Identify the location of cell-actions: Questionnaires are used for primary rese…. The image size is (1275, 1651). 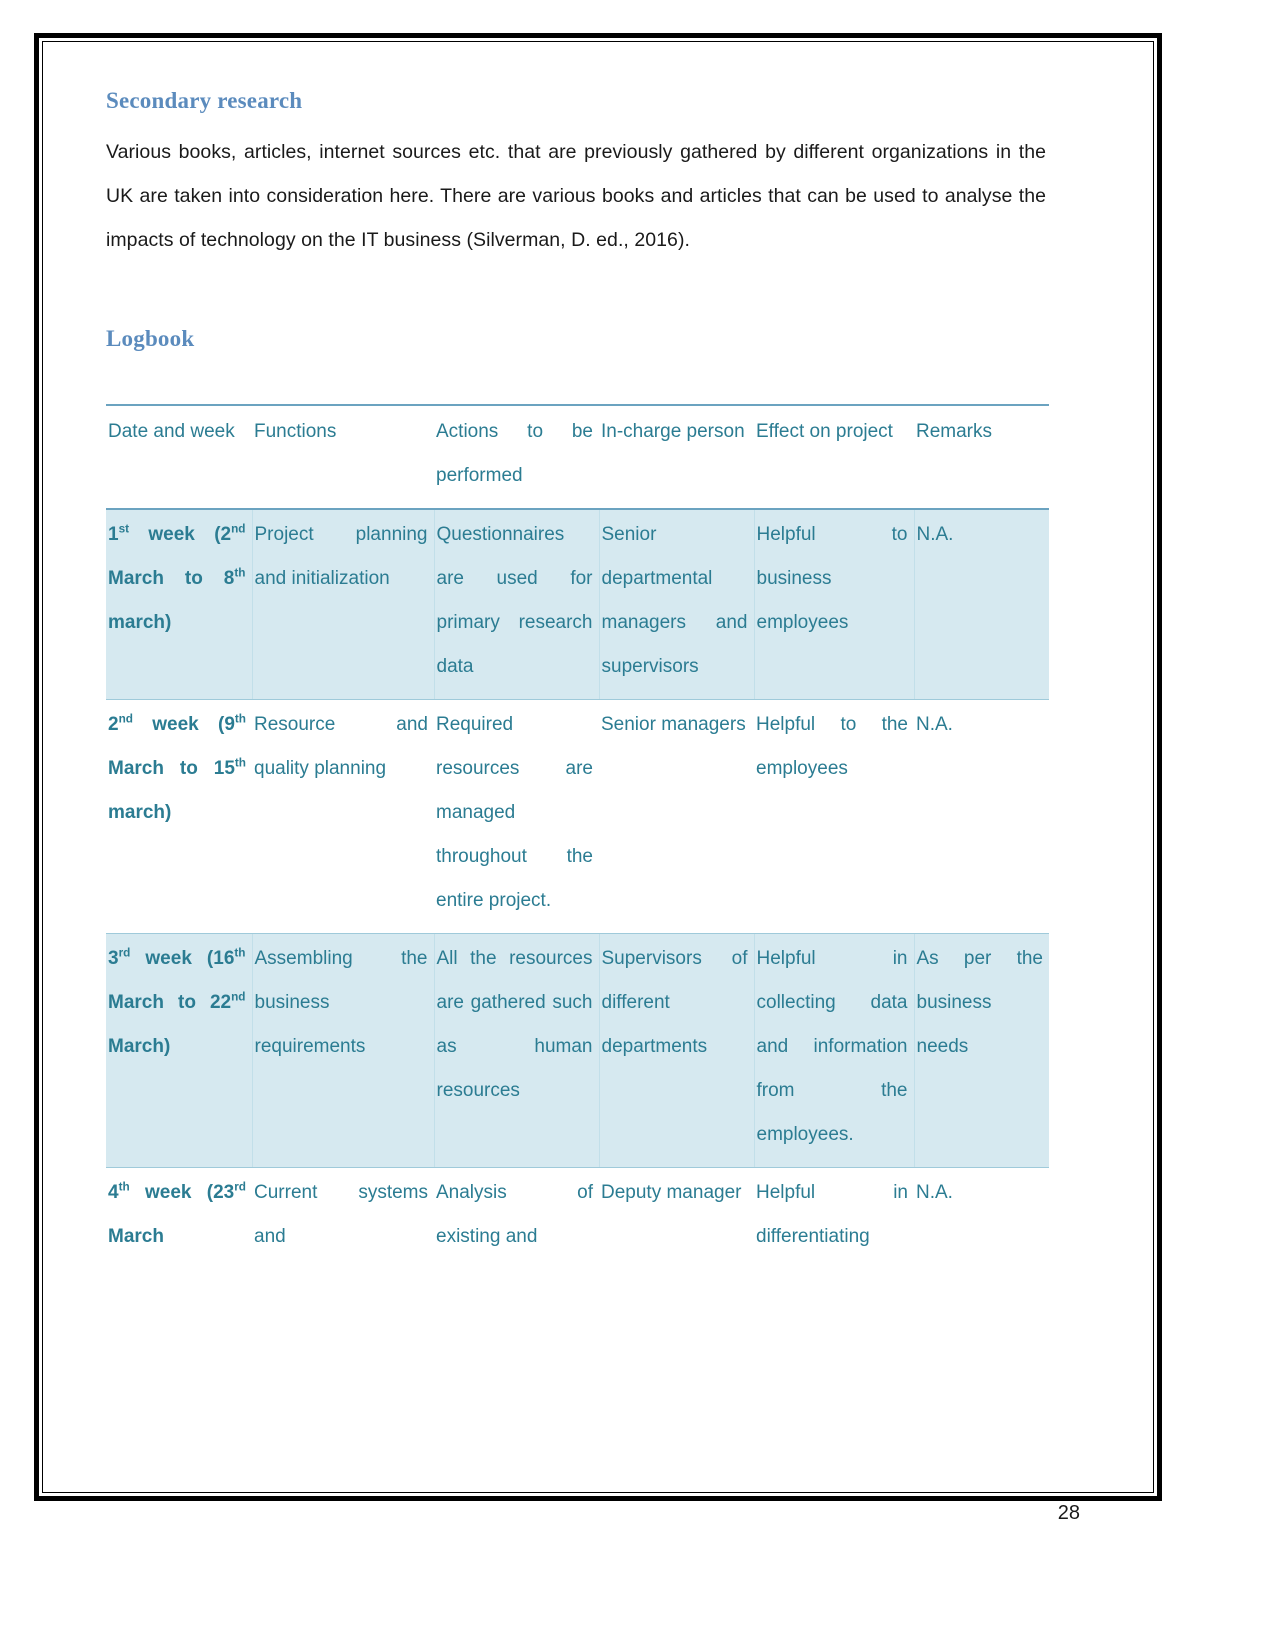
(516, 604).